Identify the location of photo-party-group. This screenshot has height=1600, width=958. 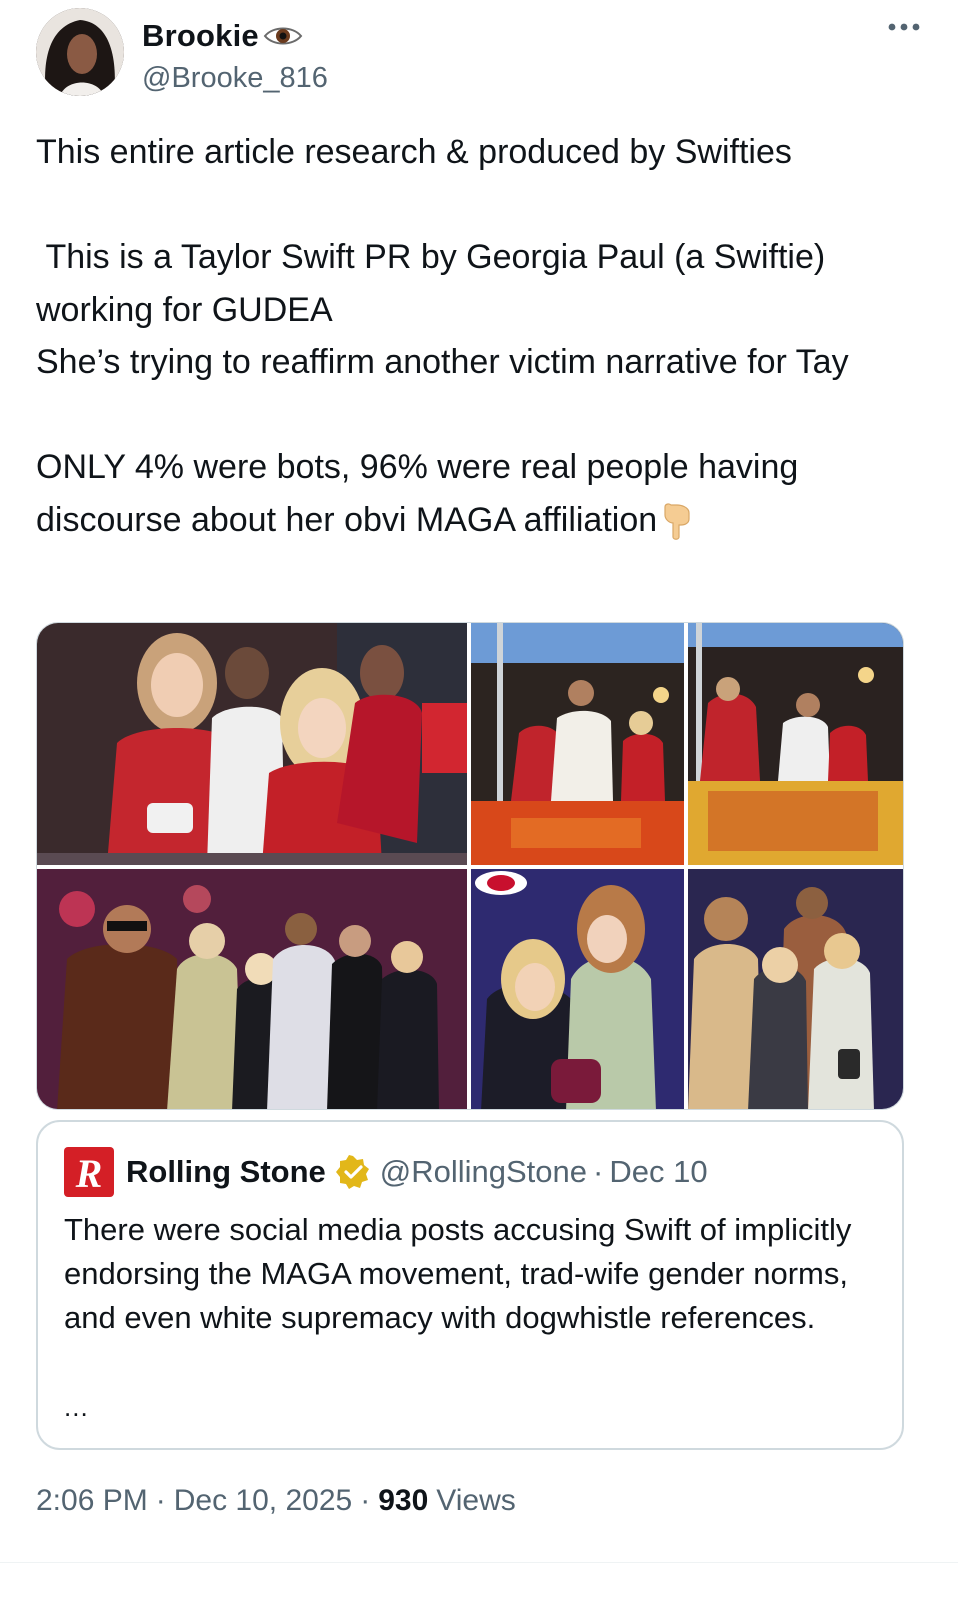
(252, 989).